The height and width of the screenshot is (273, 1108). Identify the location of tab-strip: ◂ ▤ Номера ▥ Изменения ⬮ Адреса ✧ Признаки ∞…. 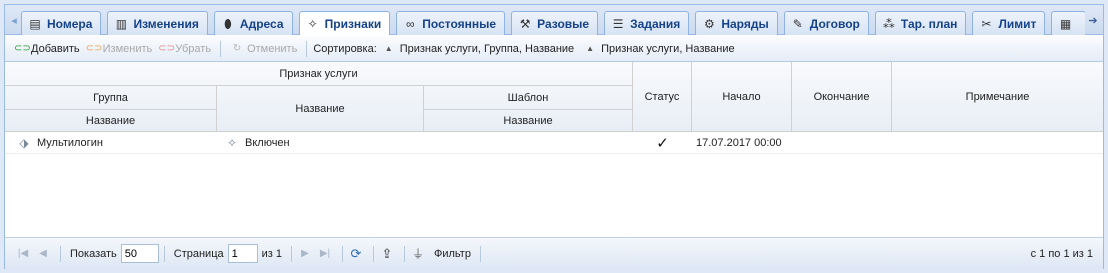
(554, 20).